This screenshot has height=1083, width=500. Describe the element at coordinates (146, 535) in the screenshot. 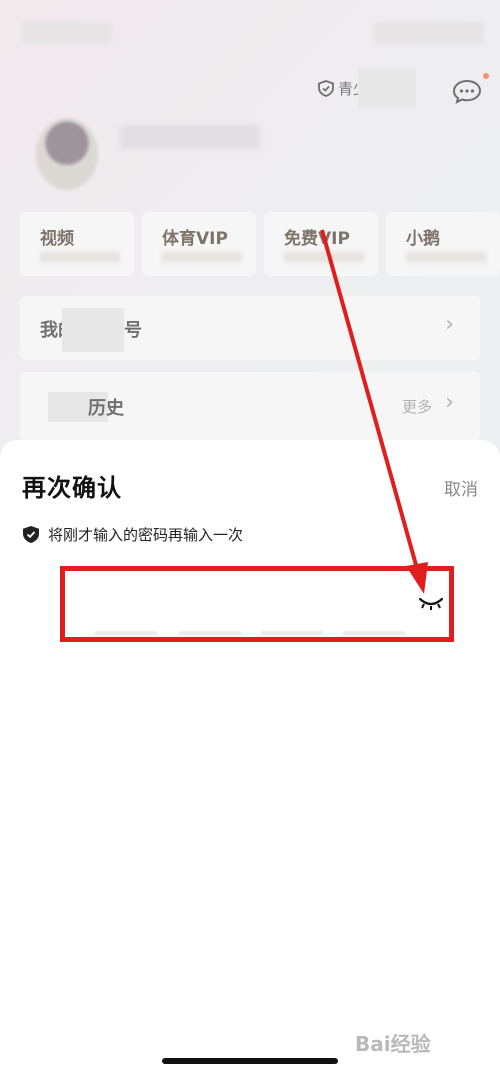

I see `hint-text: 将刚才输入的密码再输入一次` at that location.